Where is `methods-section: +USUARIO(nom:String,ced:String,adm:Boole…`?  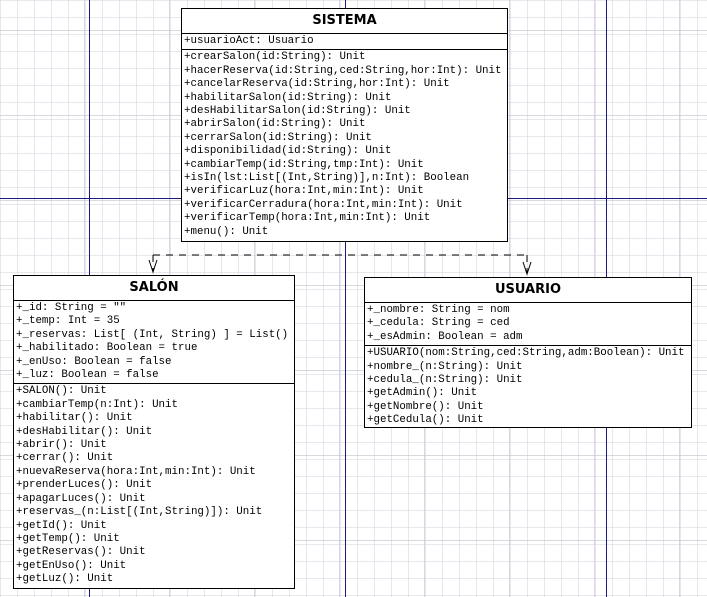 methods-section: +USUARIO(nom:String,ced:String,adm:Boole… is located at coordinates (528, 386).